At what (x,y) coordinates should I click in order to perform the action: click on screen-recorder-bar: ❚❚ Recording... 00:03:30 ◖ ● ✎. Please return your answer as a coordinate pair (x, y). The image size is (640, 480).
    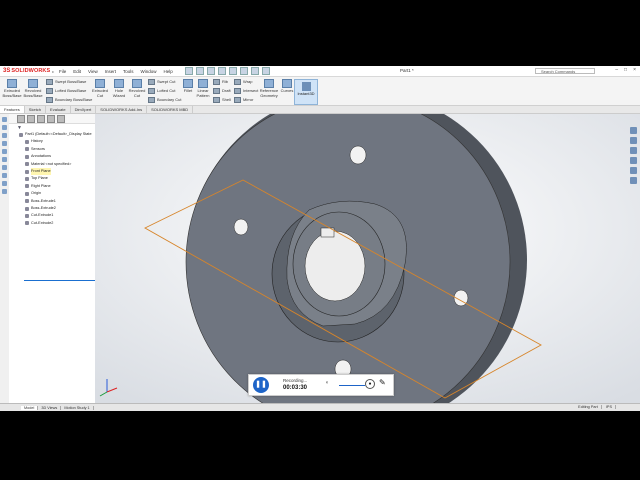
    Looking at the image, I should click on (321, 385).